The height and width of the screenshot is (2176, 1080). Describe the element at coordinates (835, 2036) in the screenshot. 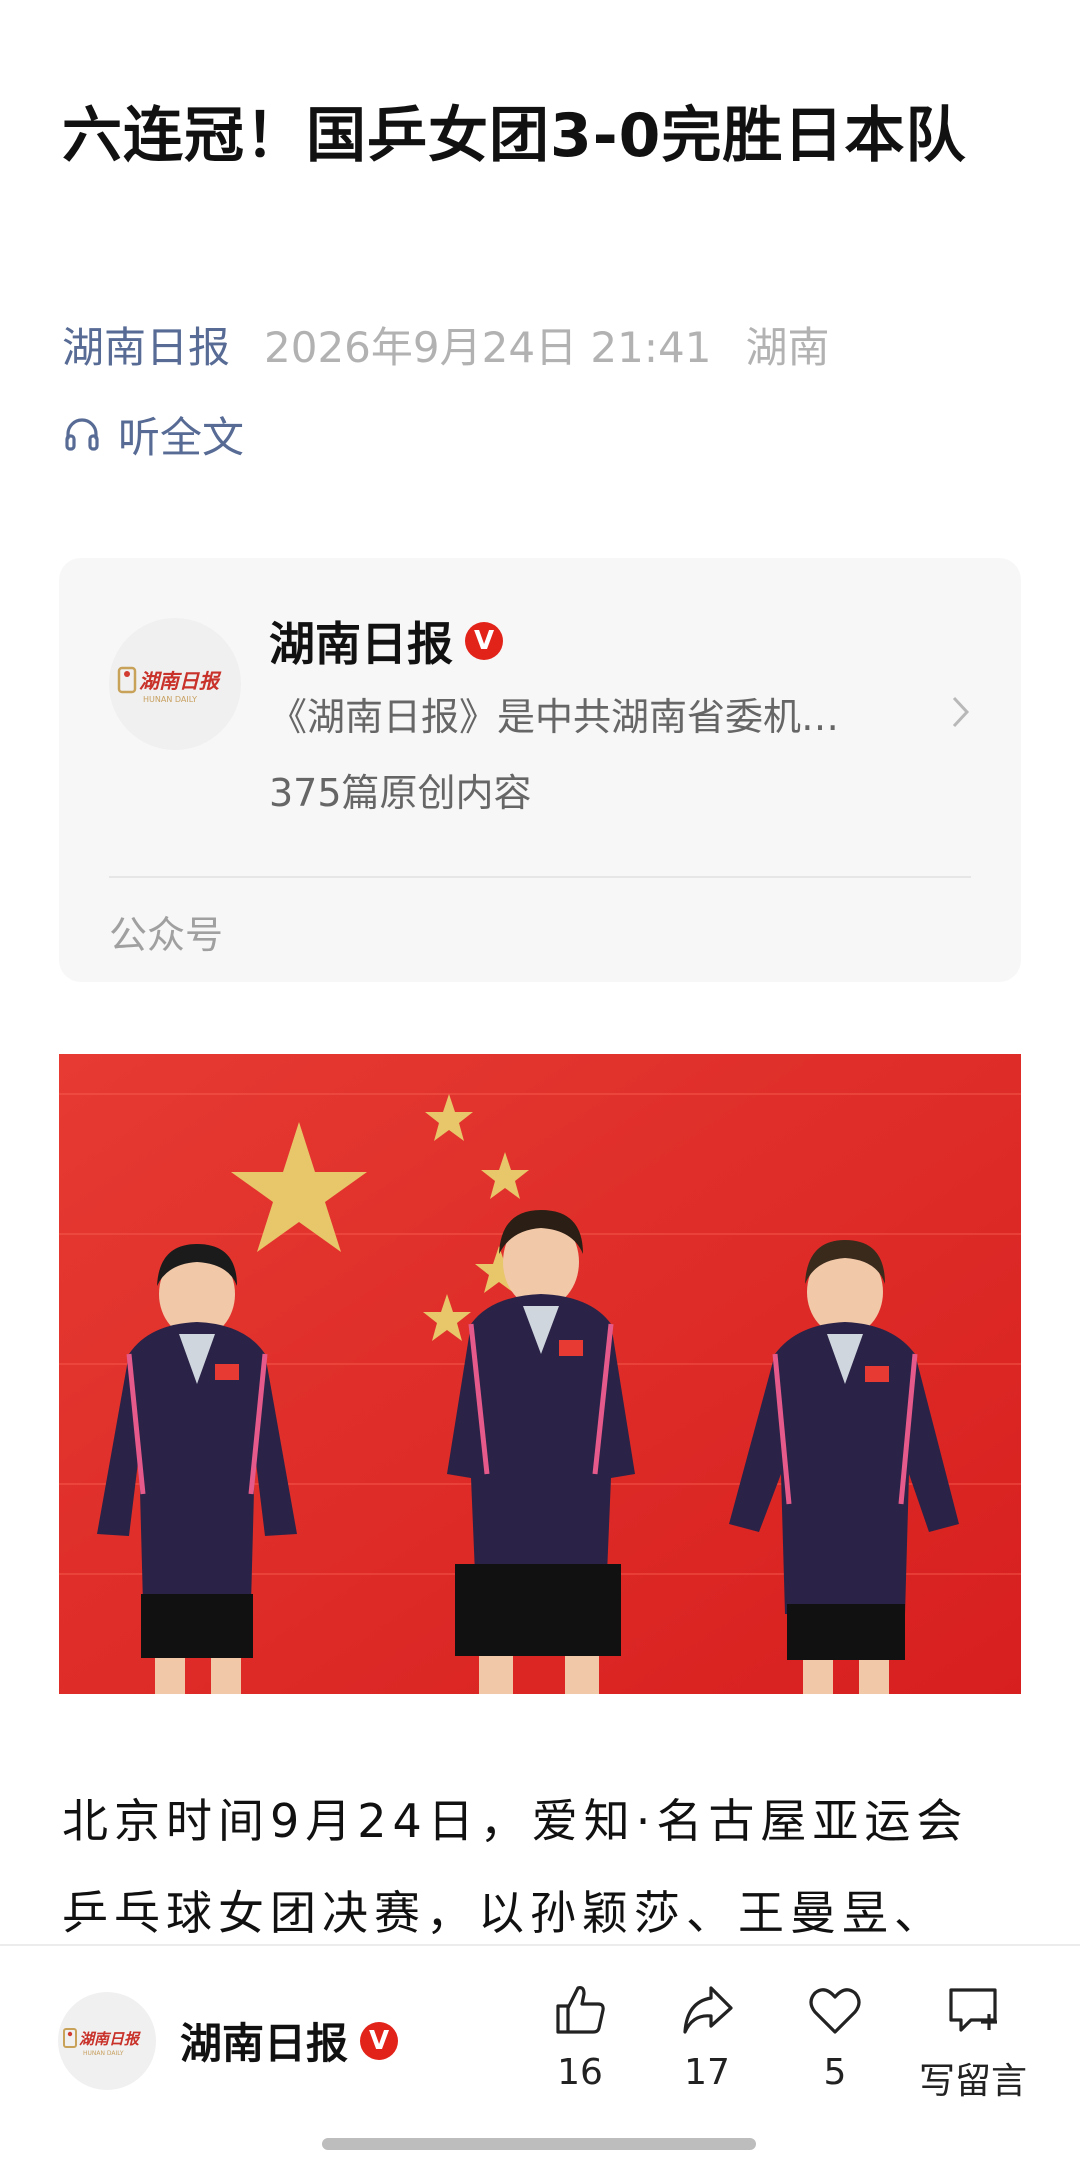

I see `favorite-button: 5` at that location.